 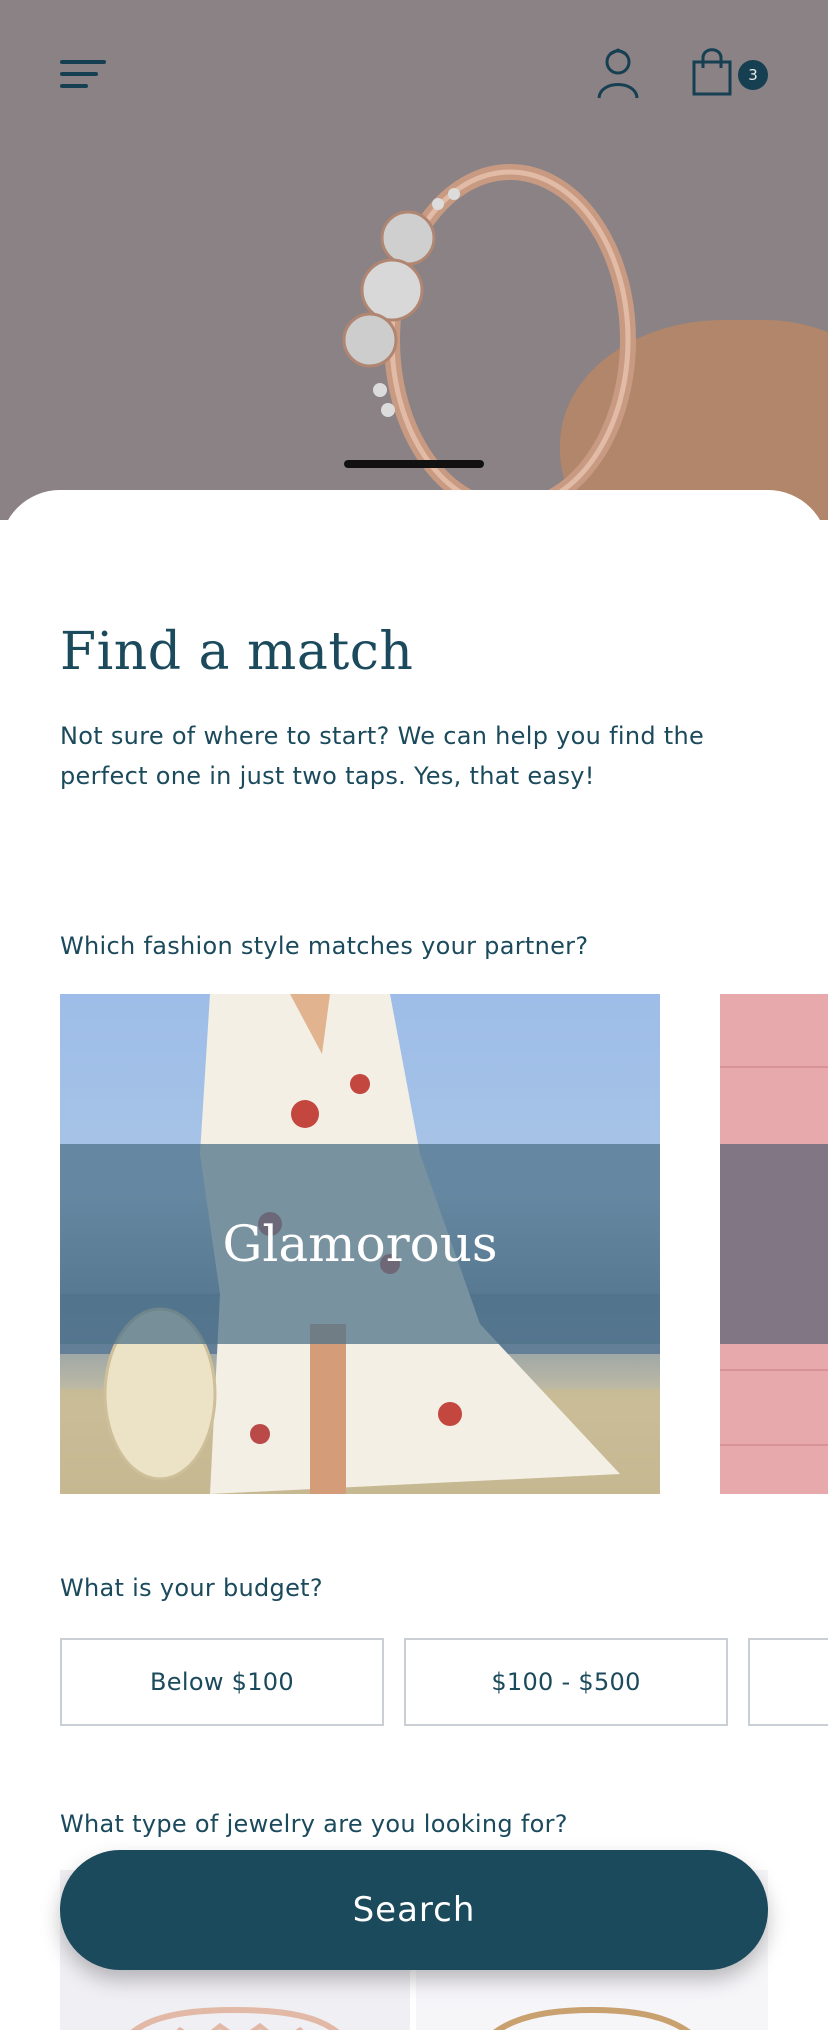 I want to click on card-label-overlay, so click(x=774, y=1244).